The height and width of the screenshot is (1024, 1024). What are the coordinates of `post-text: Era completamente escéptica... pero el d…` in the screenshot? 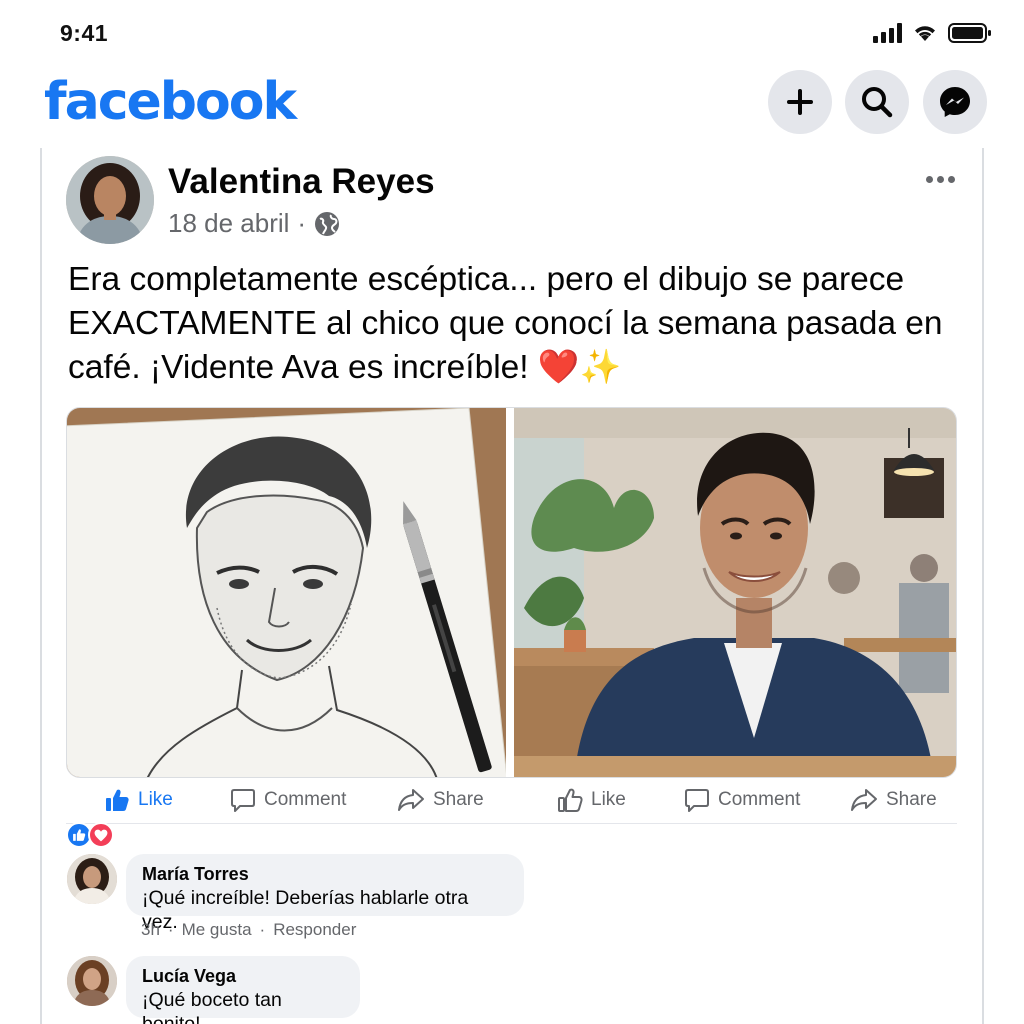 It's located at (505, 323).